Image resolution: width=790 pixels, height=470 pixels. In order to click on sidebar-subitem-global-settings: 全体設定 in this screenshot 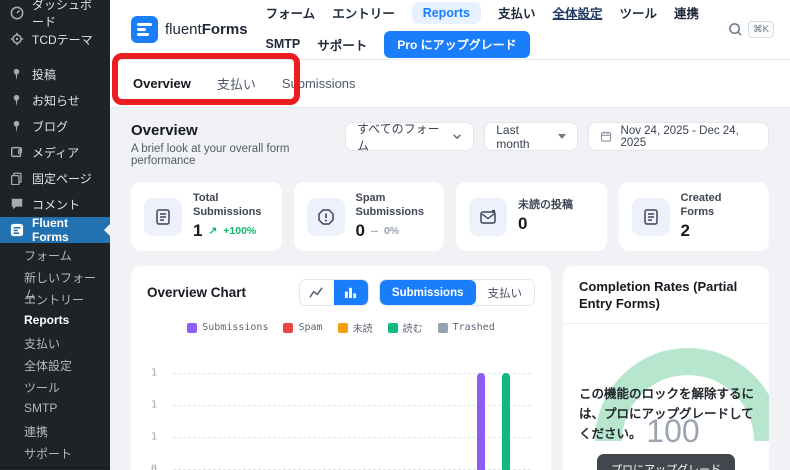, I will do `click(55, 364)`.